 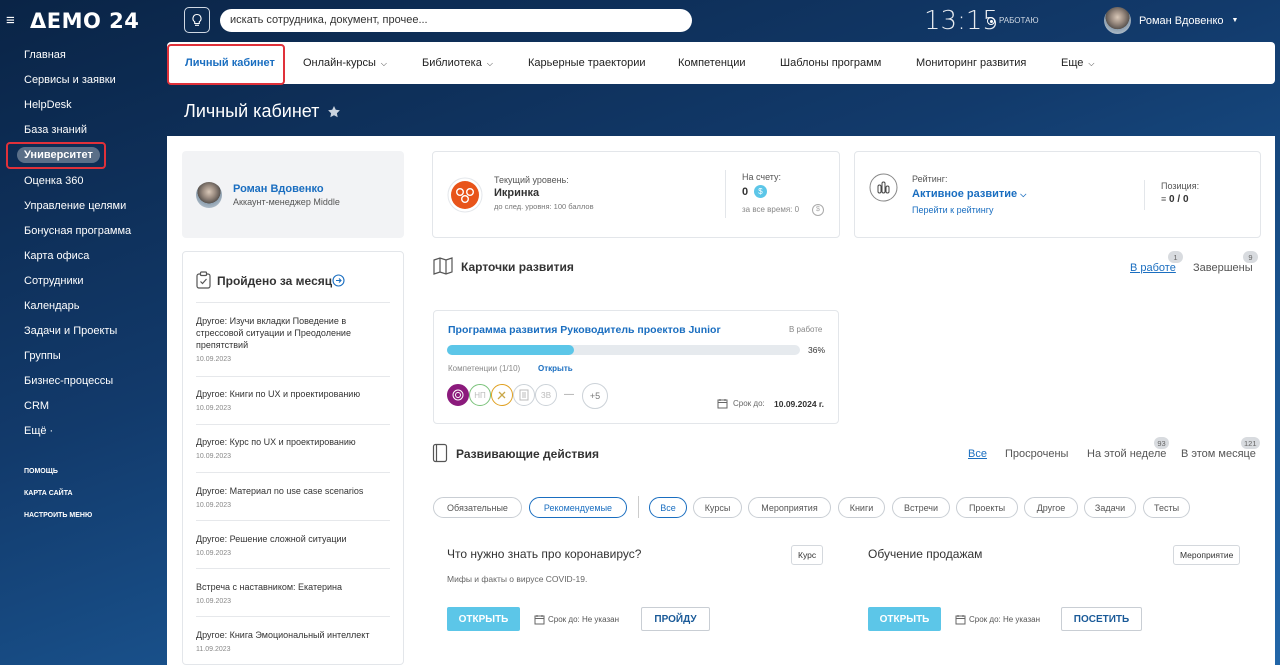 I want to click on filter-meetings: Встречи, so click(x=921, y=507).